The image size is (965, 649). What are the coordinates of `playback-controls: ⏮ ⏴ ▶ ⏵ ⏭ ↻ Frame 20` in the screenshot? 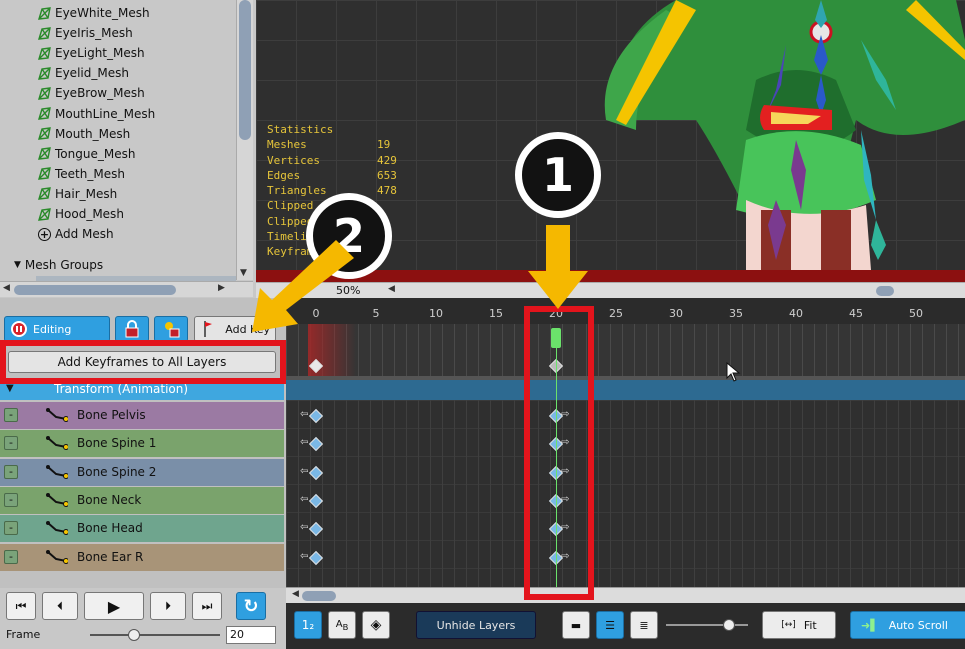 It's located at (143, 618).